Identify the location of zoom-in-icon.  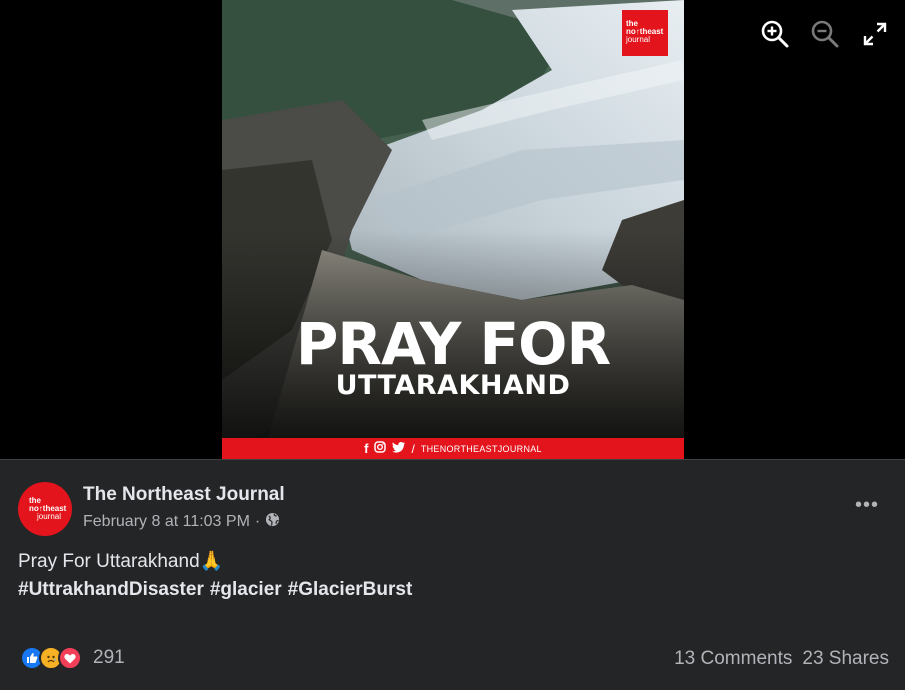
(775, 34).